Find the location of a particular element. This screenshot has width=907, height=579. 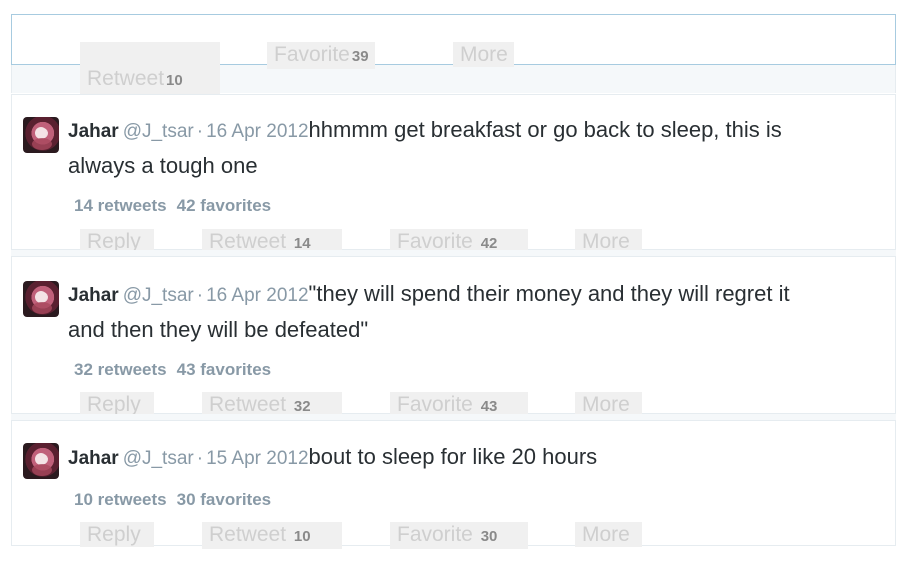

favorite-button: Favorite 39 is located at coordinates (321, 55).